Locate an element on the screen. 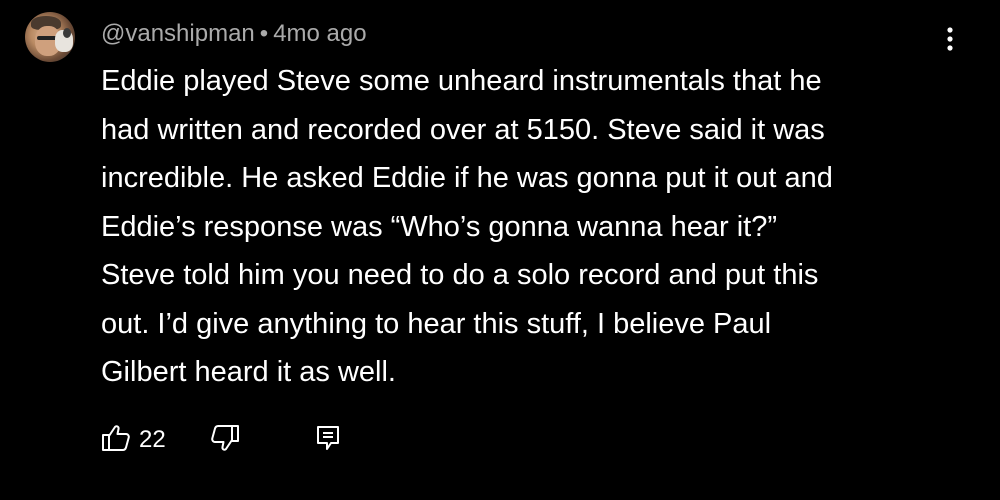 The height and width of the screenshot is (500, 1000). like-count: 22 is located at coordinates (152, 439).